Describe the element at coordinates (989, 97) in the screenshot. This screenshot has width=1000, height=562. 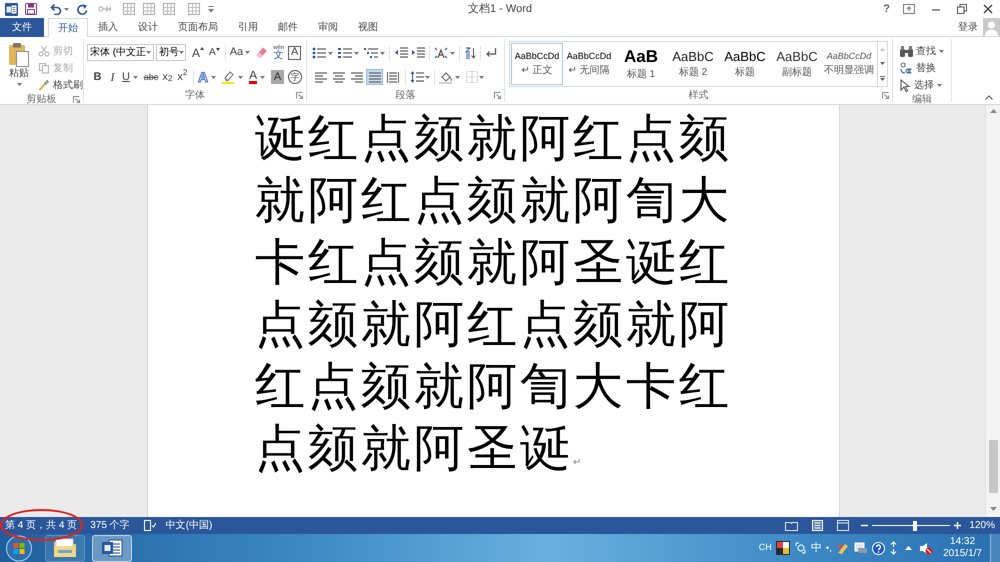
I see `collapse-ribbon-icon` at that location.